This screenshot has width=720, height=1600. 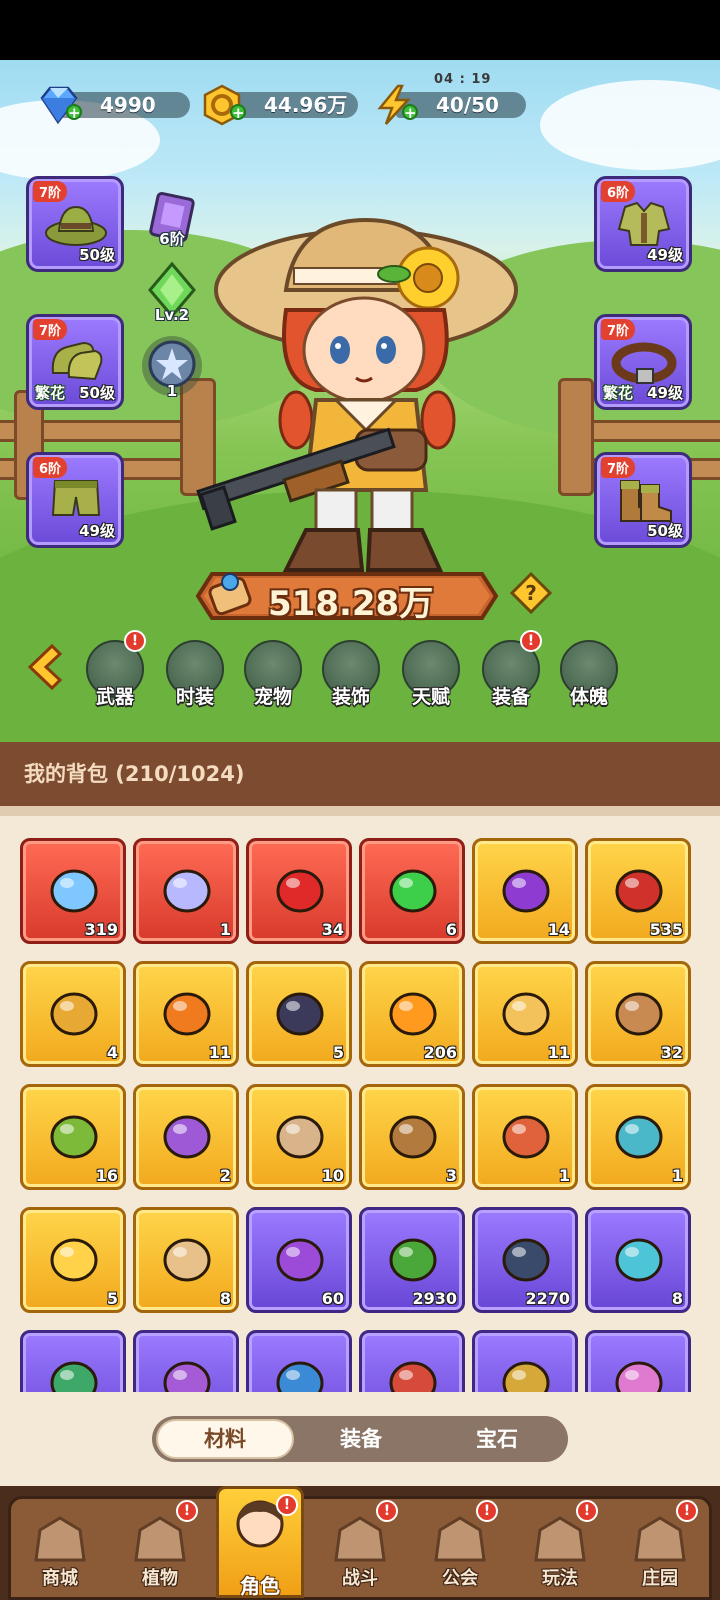 I want to click on backpack-item: 60, so click(x=299, y=1260).